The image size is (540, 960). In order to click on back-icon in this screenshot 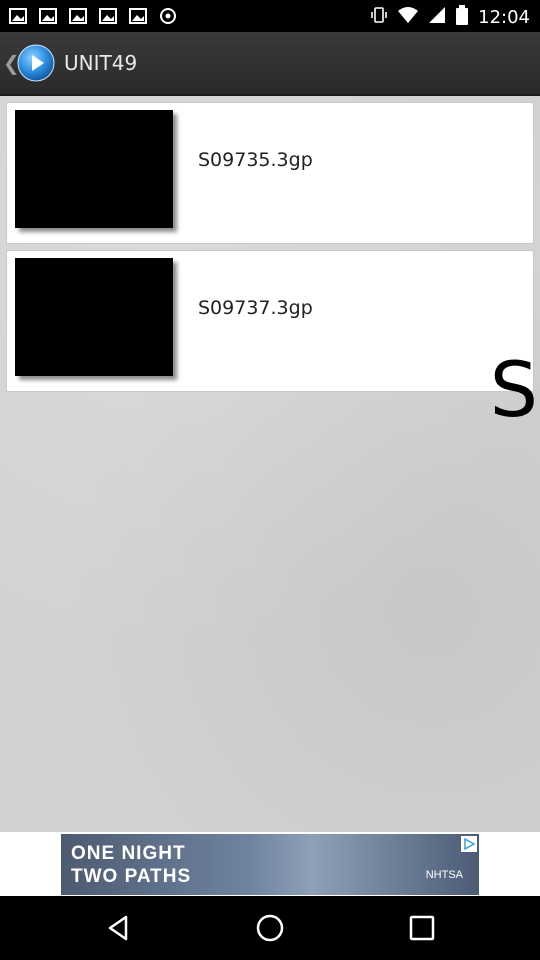, I will do `click(118, 928)`.